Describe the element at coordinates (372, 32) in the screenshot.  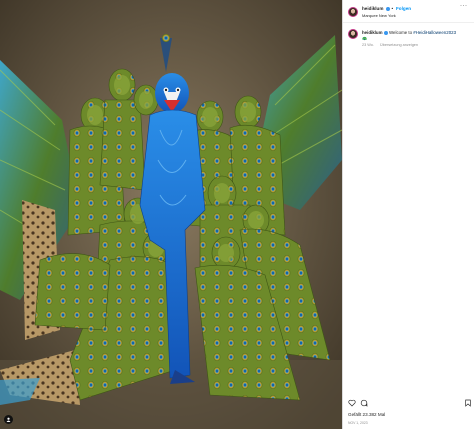
I see `caption-username: heidiklum` at that location.